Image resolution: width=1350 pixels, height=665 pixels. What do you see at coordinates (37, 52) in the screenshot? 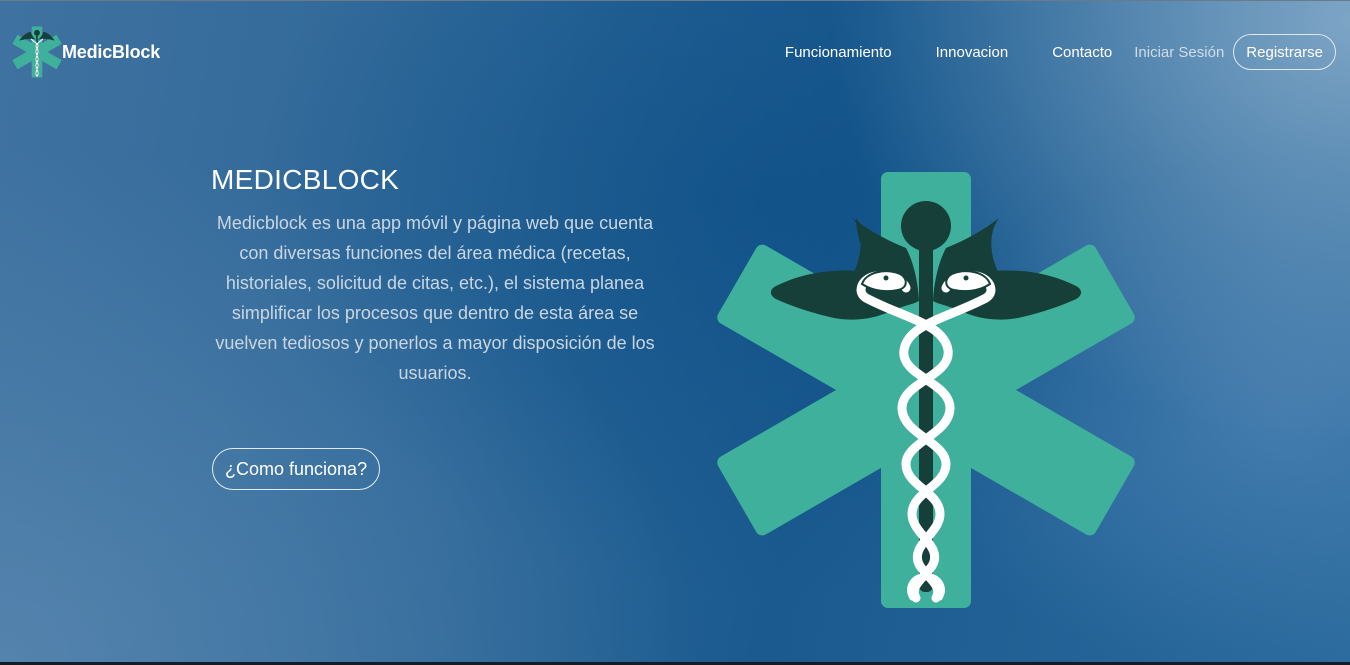
I see `star-of-life-caduceus-icon` at bounding box center [37, 52].